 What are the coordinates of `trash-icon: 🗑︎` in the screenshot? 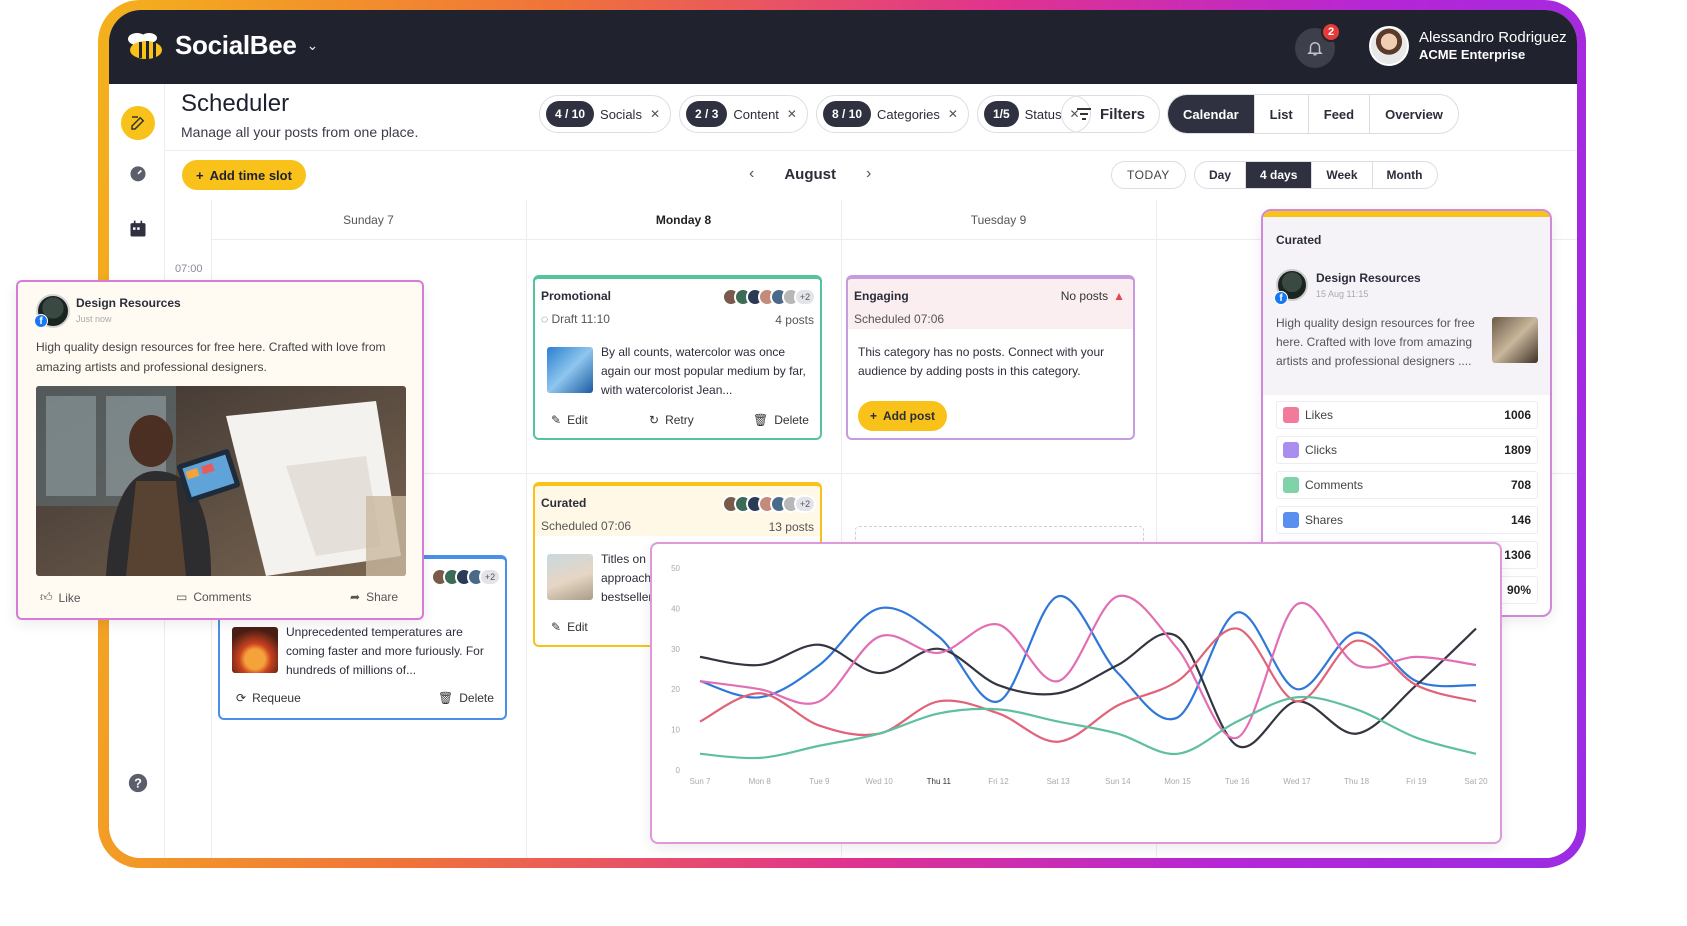 It's located at (761, 420).